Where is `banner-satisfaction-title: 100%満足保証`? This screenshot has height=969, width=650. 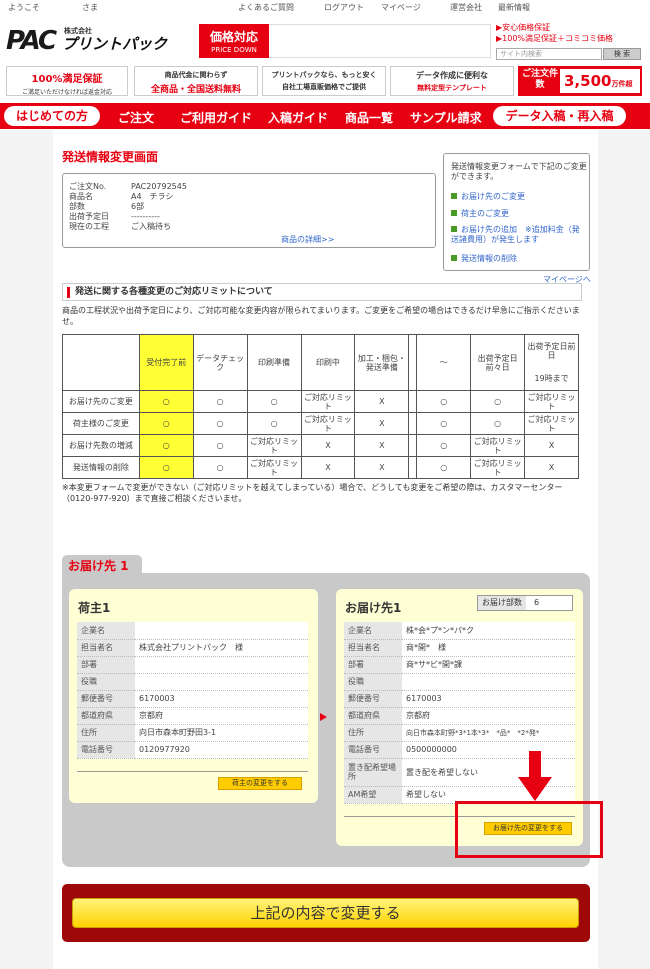
banner-satisfaction-title: 100%満足保証 is located at coordinates (67, 79).